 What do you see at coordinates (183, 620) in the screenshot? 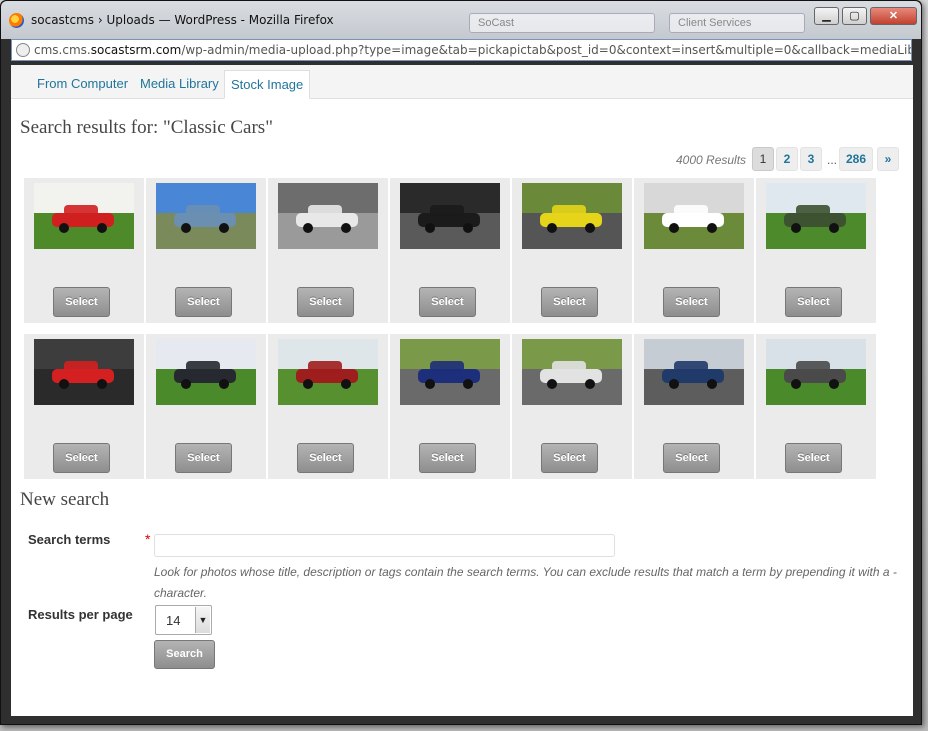
I see `results-per-page-select: 14 ▼` at bounding box center [183, 620].